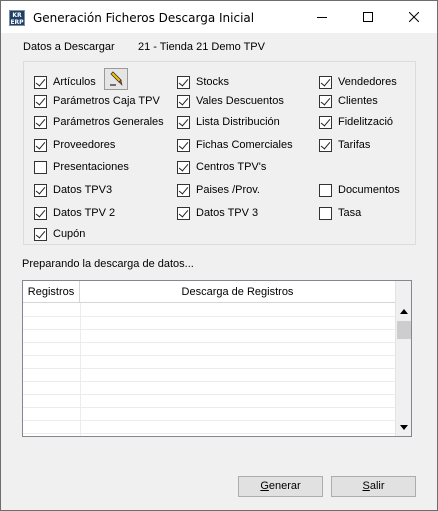 Image resolution: width=438 pixels, height=511 pixels. Describe the element at coordinates (201, 47) in the screenshot. I see `tienda-label: 21 - Tienda 21 Demo TPV` at that location.